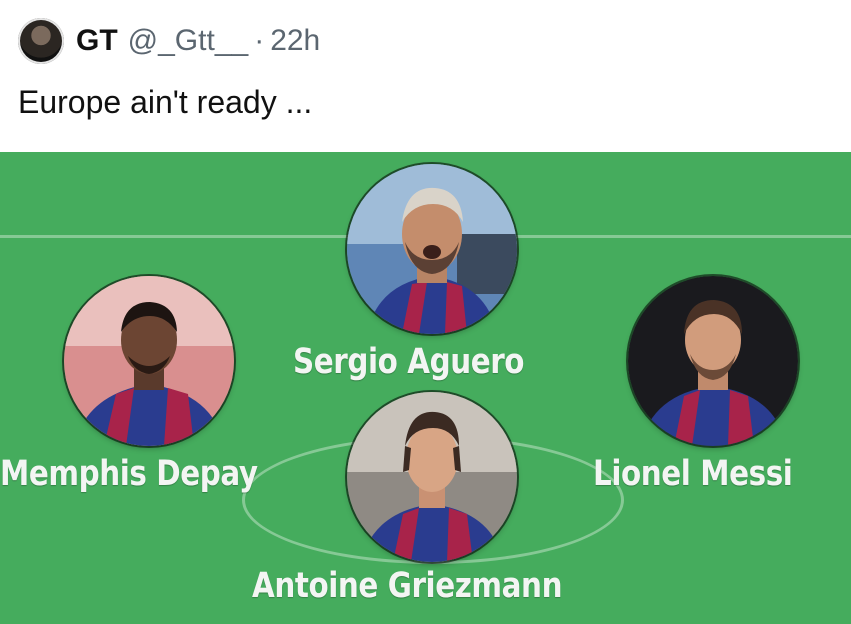 The width and height of the screenshot is (851, 624). I want to click on tweet-header: GT @_Gtt__ · 22h, so click(169, 41).